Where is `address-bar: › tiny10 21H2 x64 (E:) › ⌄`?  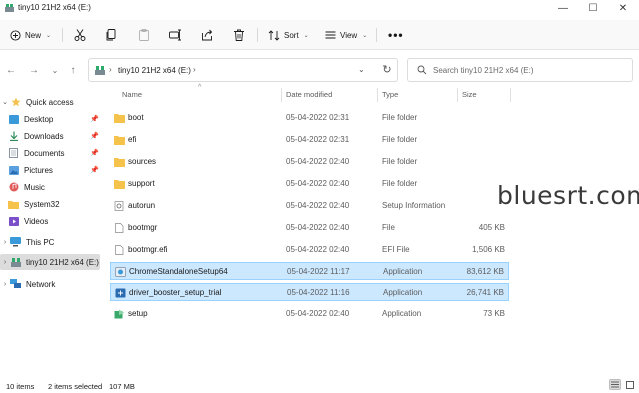
address-bar: › tiny10 21H2 x64 (E:) › ⌄ is located at coordinates (243, 70).